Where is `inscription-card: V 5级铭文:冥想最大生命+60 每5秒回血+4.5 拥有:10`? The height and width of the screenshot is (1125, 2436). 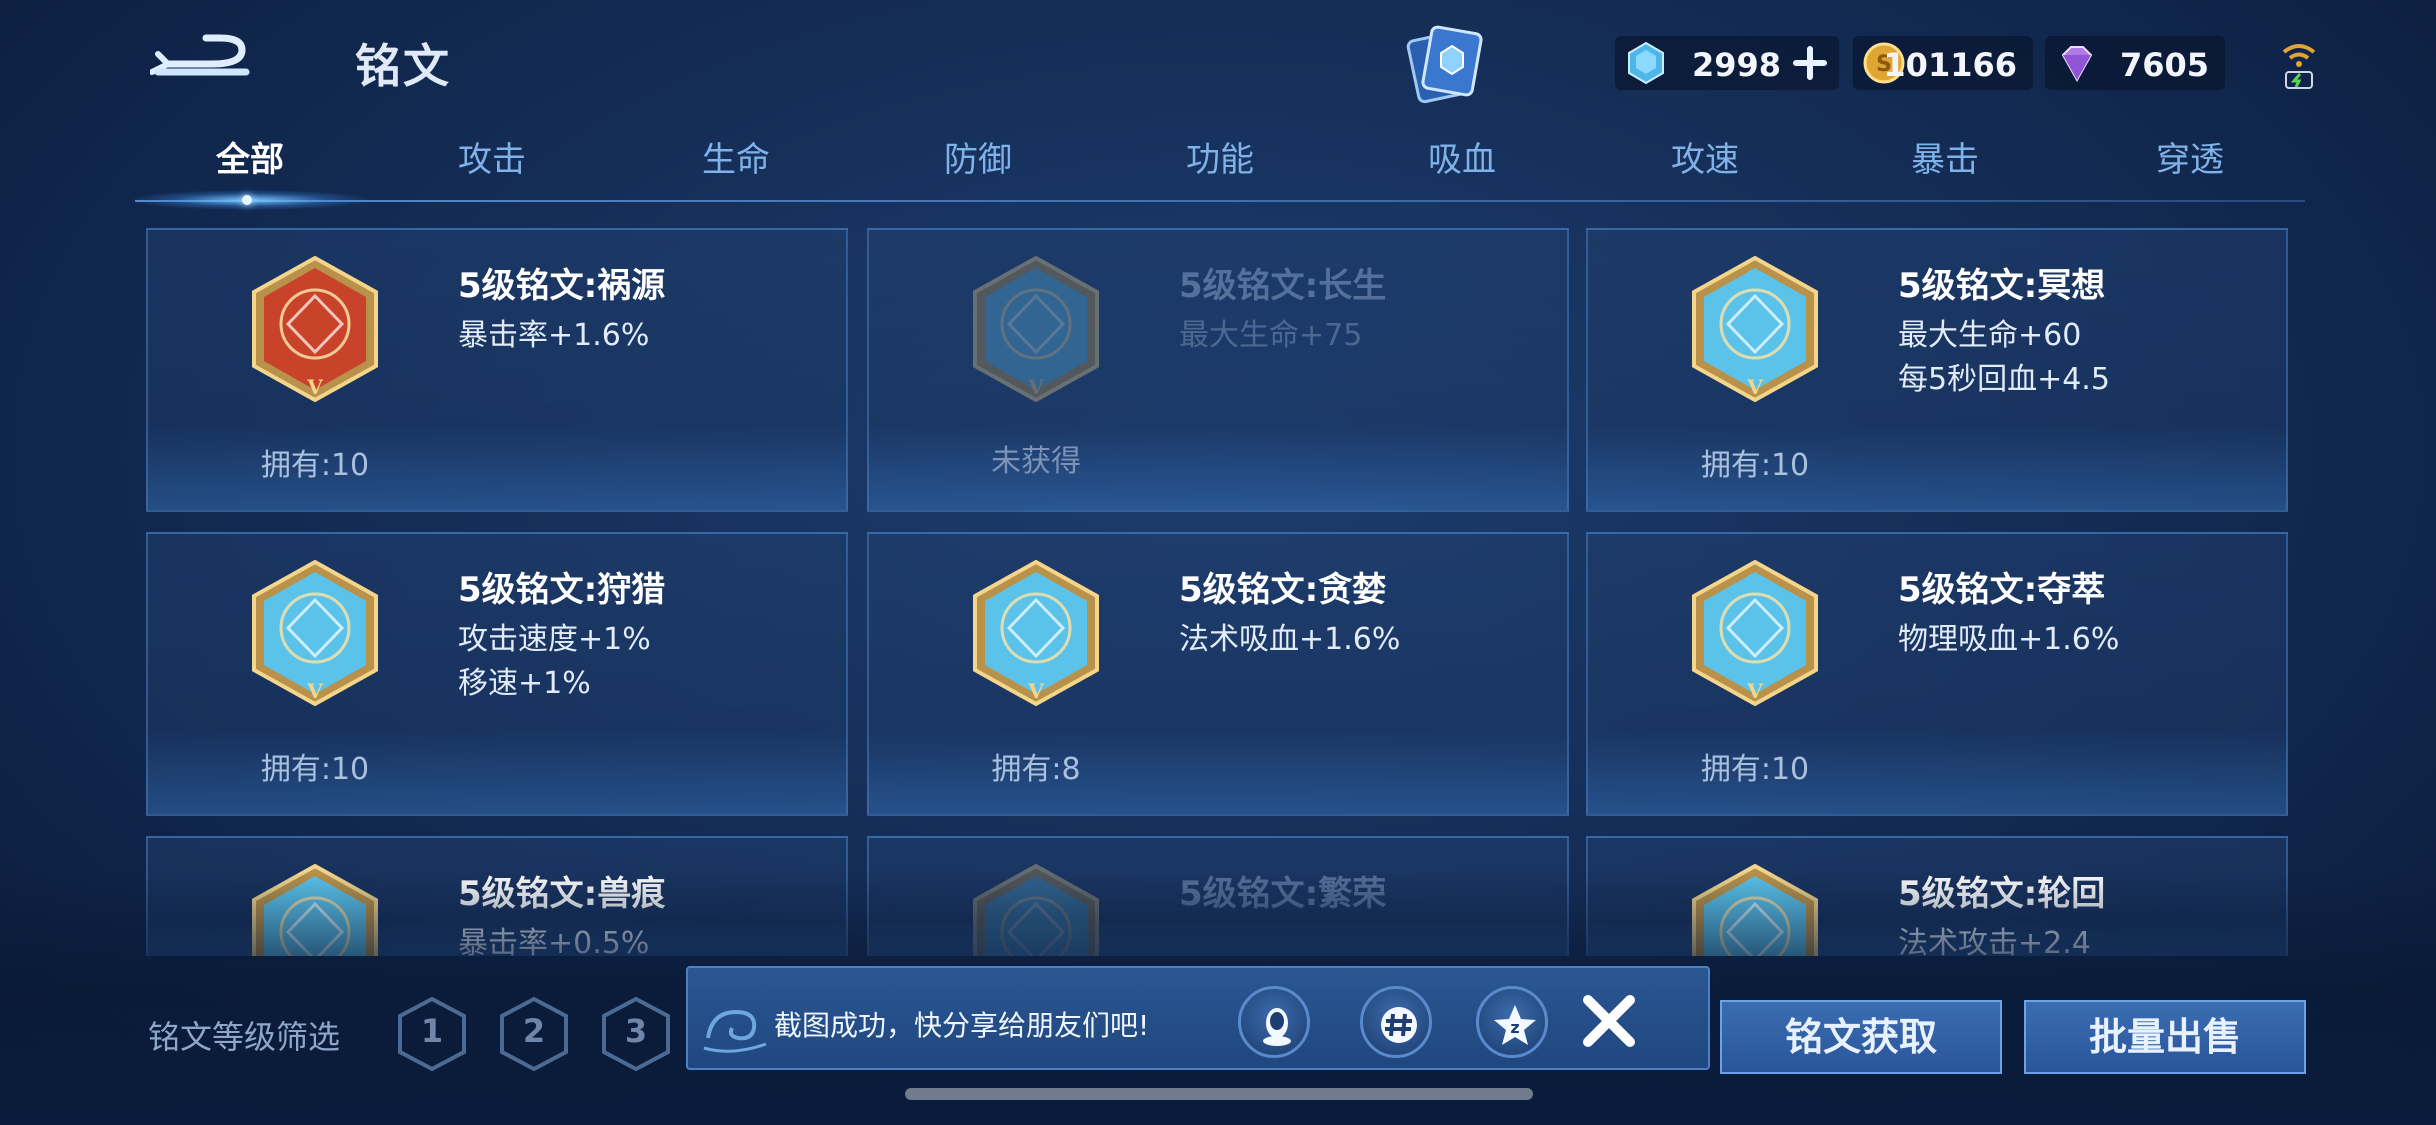 inscription-card: V 5级铭文:冥想最大生命+60 每5秒回血+4.5 拥有:10 is located at coordinates (1937, 370).